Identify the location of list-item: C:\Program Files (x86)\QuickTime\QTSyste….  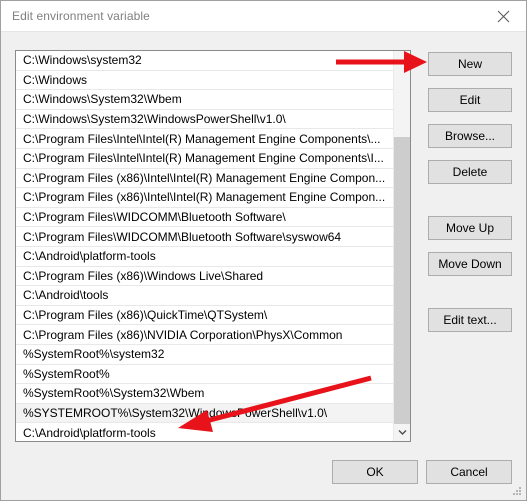
(204, 315).